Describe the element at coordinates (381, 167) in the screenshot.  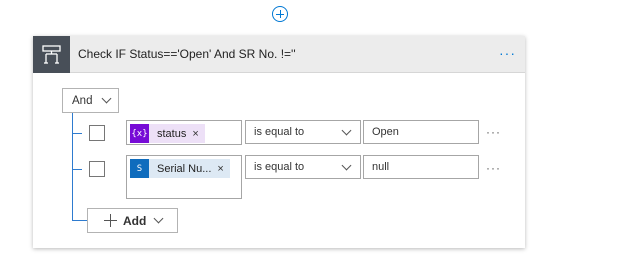
I see `operand-value: null` at that location.